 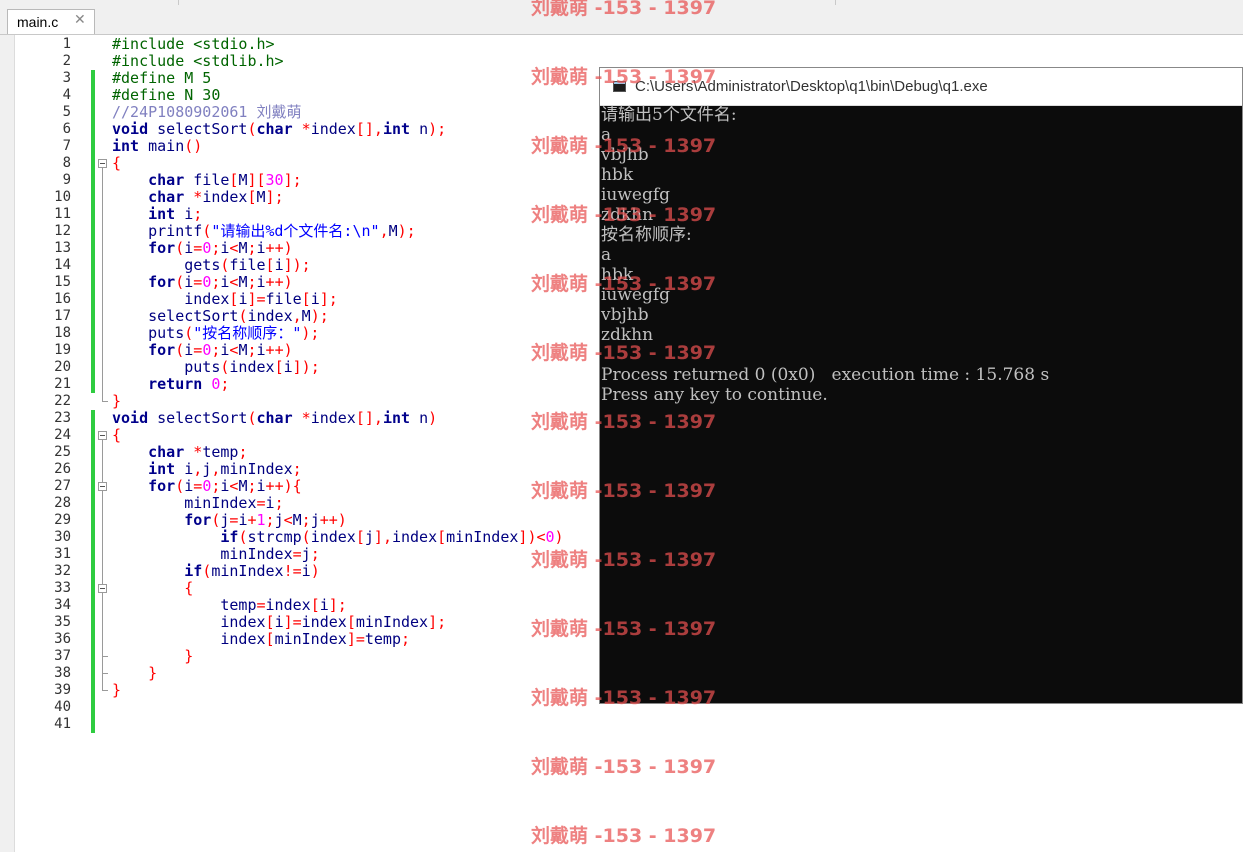 I want to click on code-line: puts(index[i]);, so click(x=215, y=367).